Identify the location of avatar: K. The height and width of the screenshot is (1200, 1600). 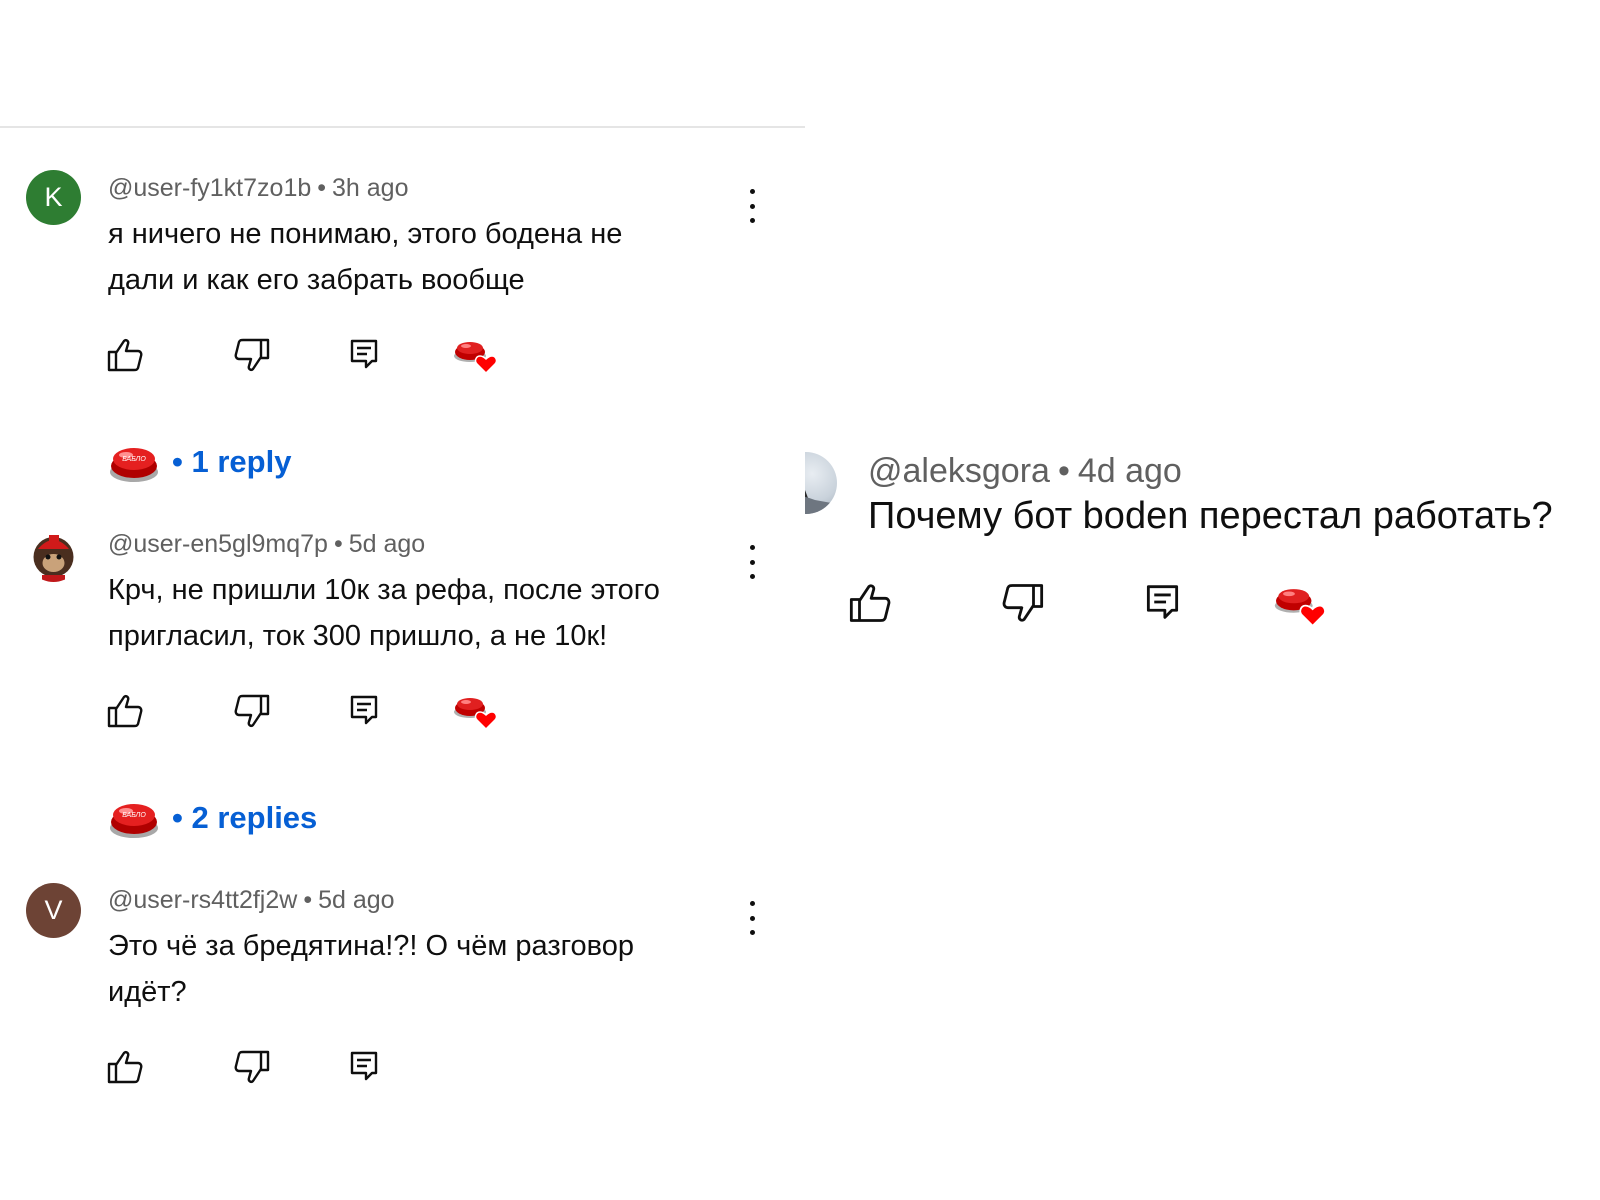
(53, 197).